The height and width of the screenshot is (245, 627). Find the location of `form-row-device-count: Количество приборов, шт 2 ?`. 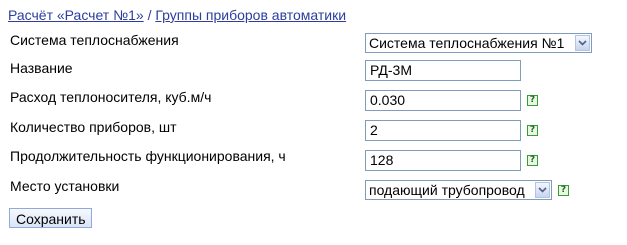

form-row-device-count: Количество приборов, шт 2 ? is located at coordinates (313, 129).